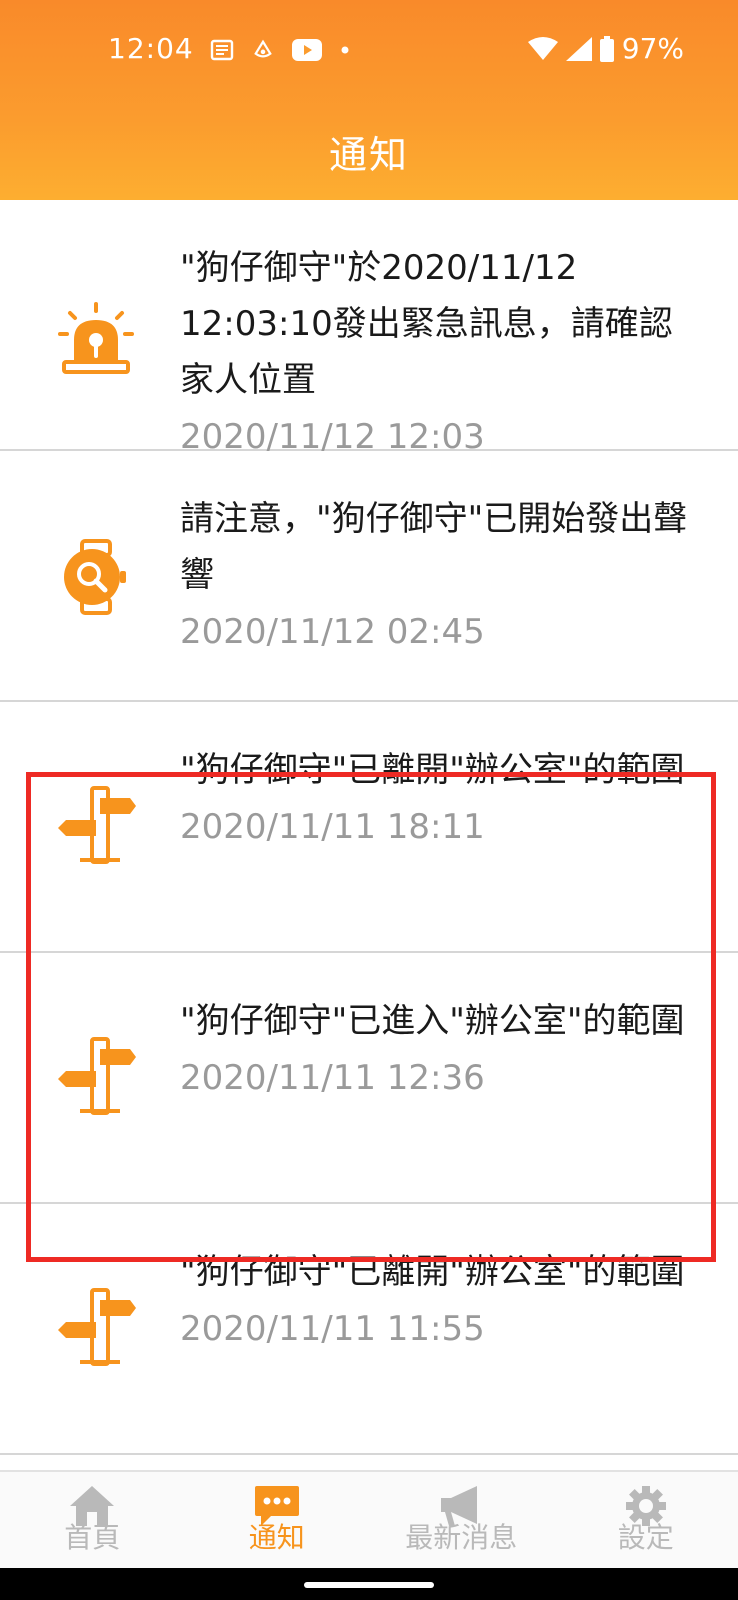 Image resolution: width=738 pixels, height=1600 pixels. Describe the element at coordinates (332, 827) in the screenshot. I see `notification-time: 2020/11/11 18:11` at that location.